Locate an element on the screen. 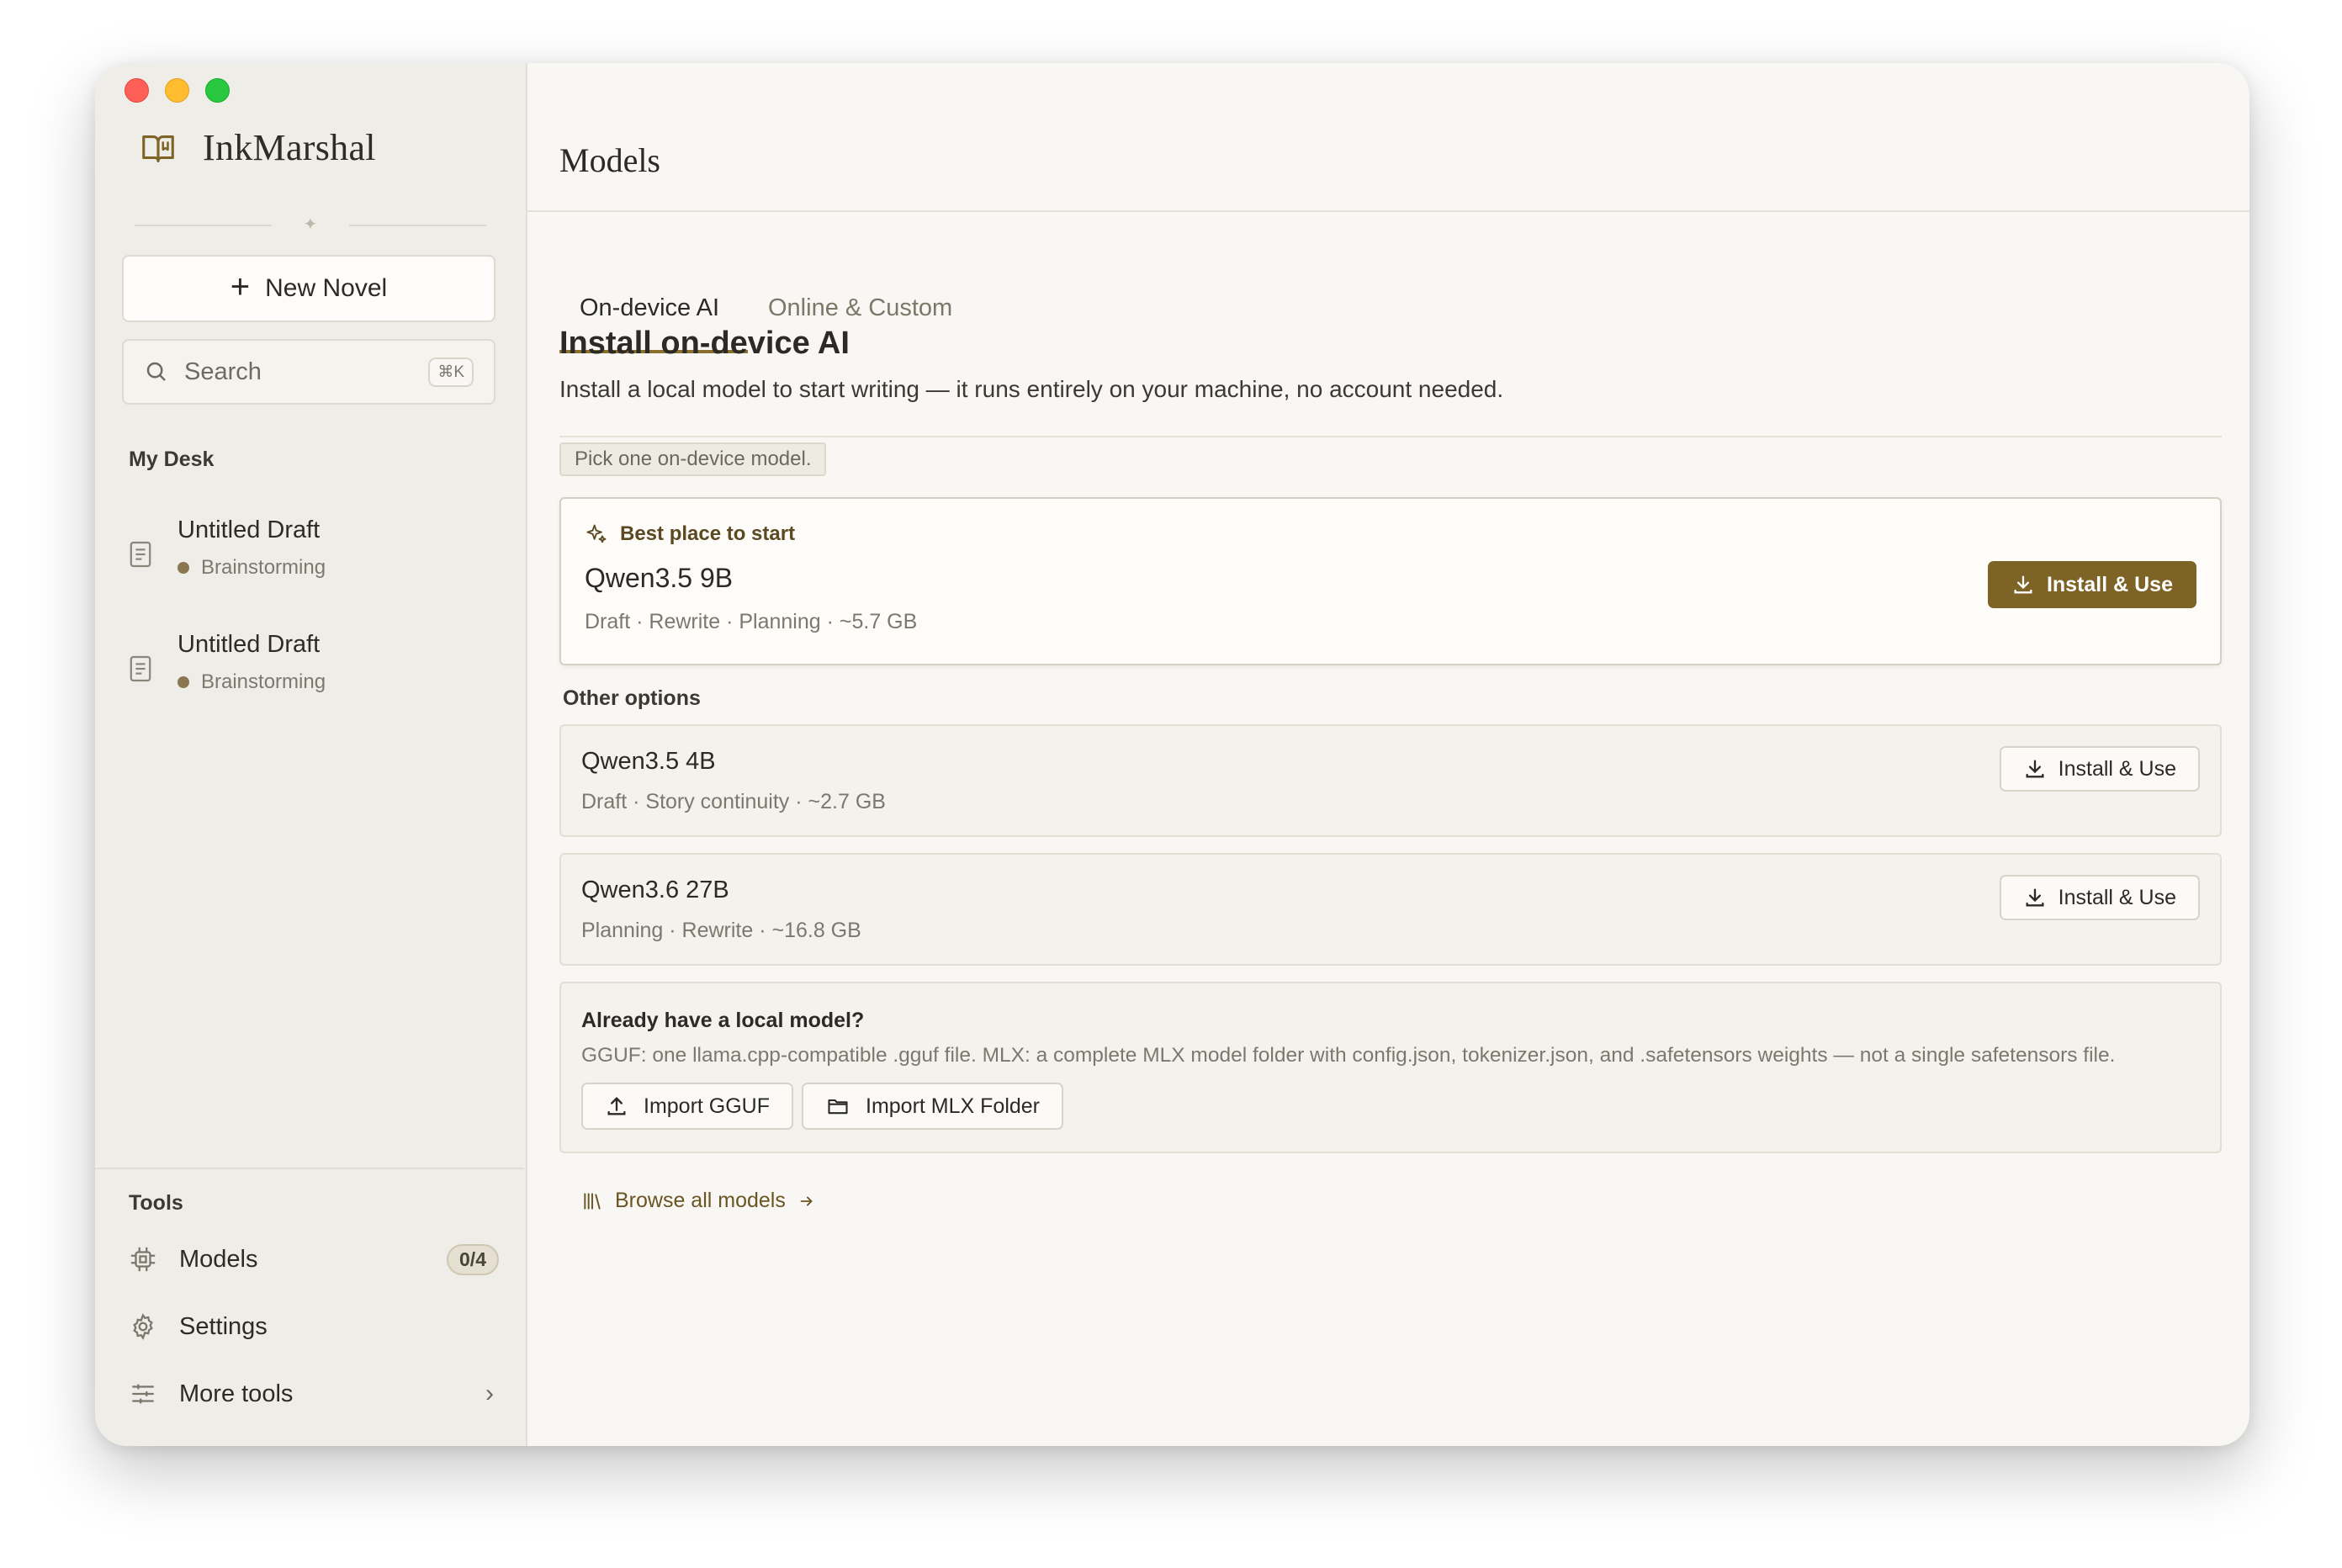 The height and width of the screenshot is (1568, 2342). search-shortcut: ⌘K is located at coordinates (451, 372).